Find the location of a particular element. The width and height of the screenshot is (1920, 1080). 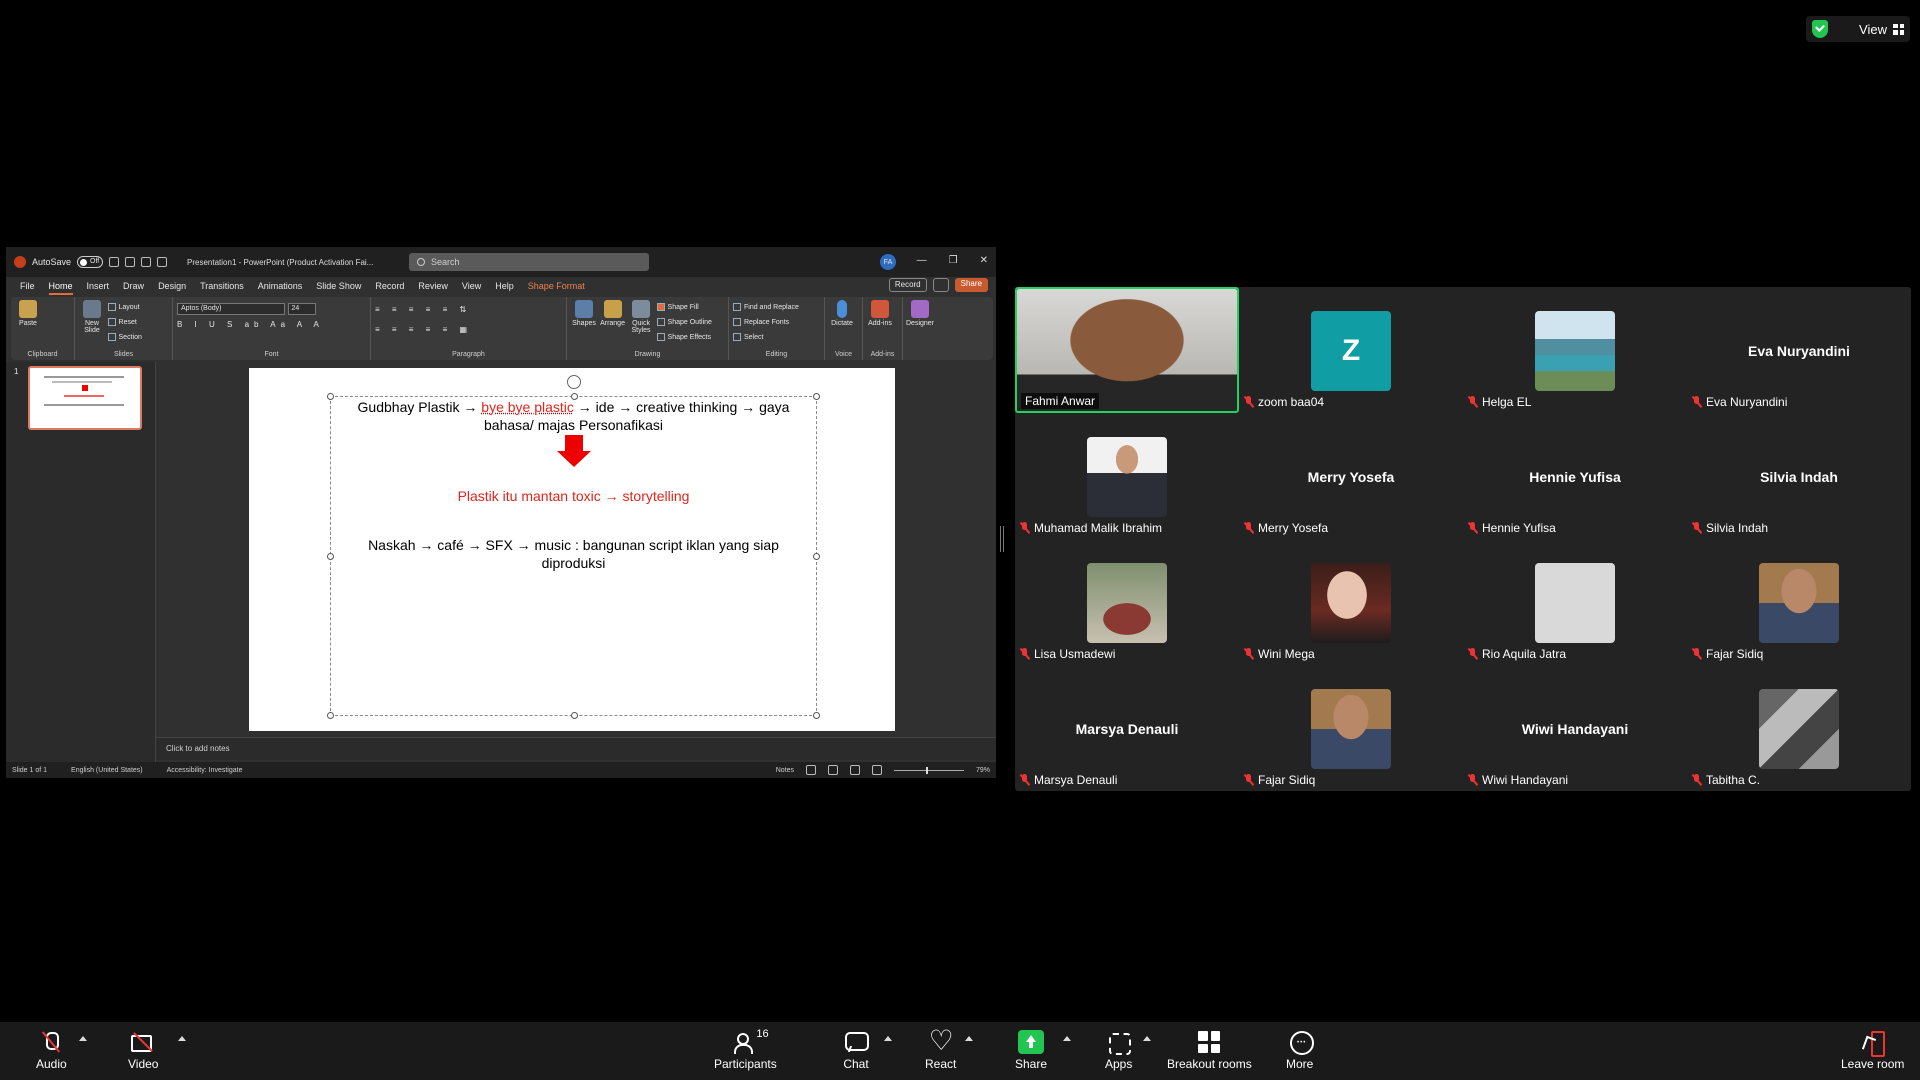

select-button: Select is located at coordinates (776, 337).